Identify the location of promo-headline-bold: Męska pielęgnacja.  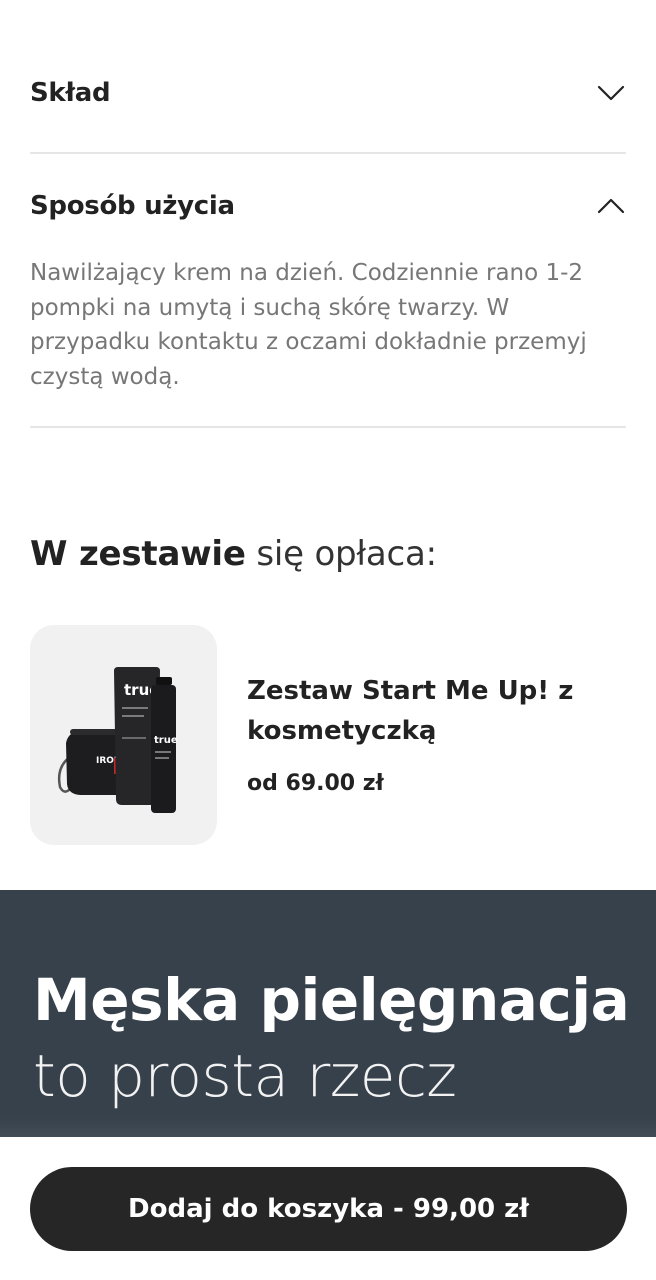
(331, 1000).